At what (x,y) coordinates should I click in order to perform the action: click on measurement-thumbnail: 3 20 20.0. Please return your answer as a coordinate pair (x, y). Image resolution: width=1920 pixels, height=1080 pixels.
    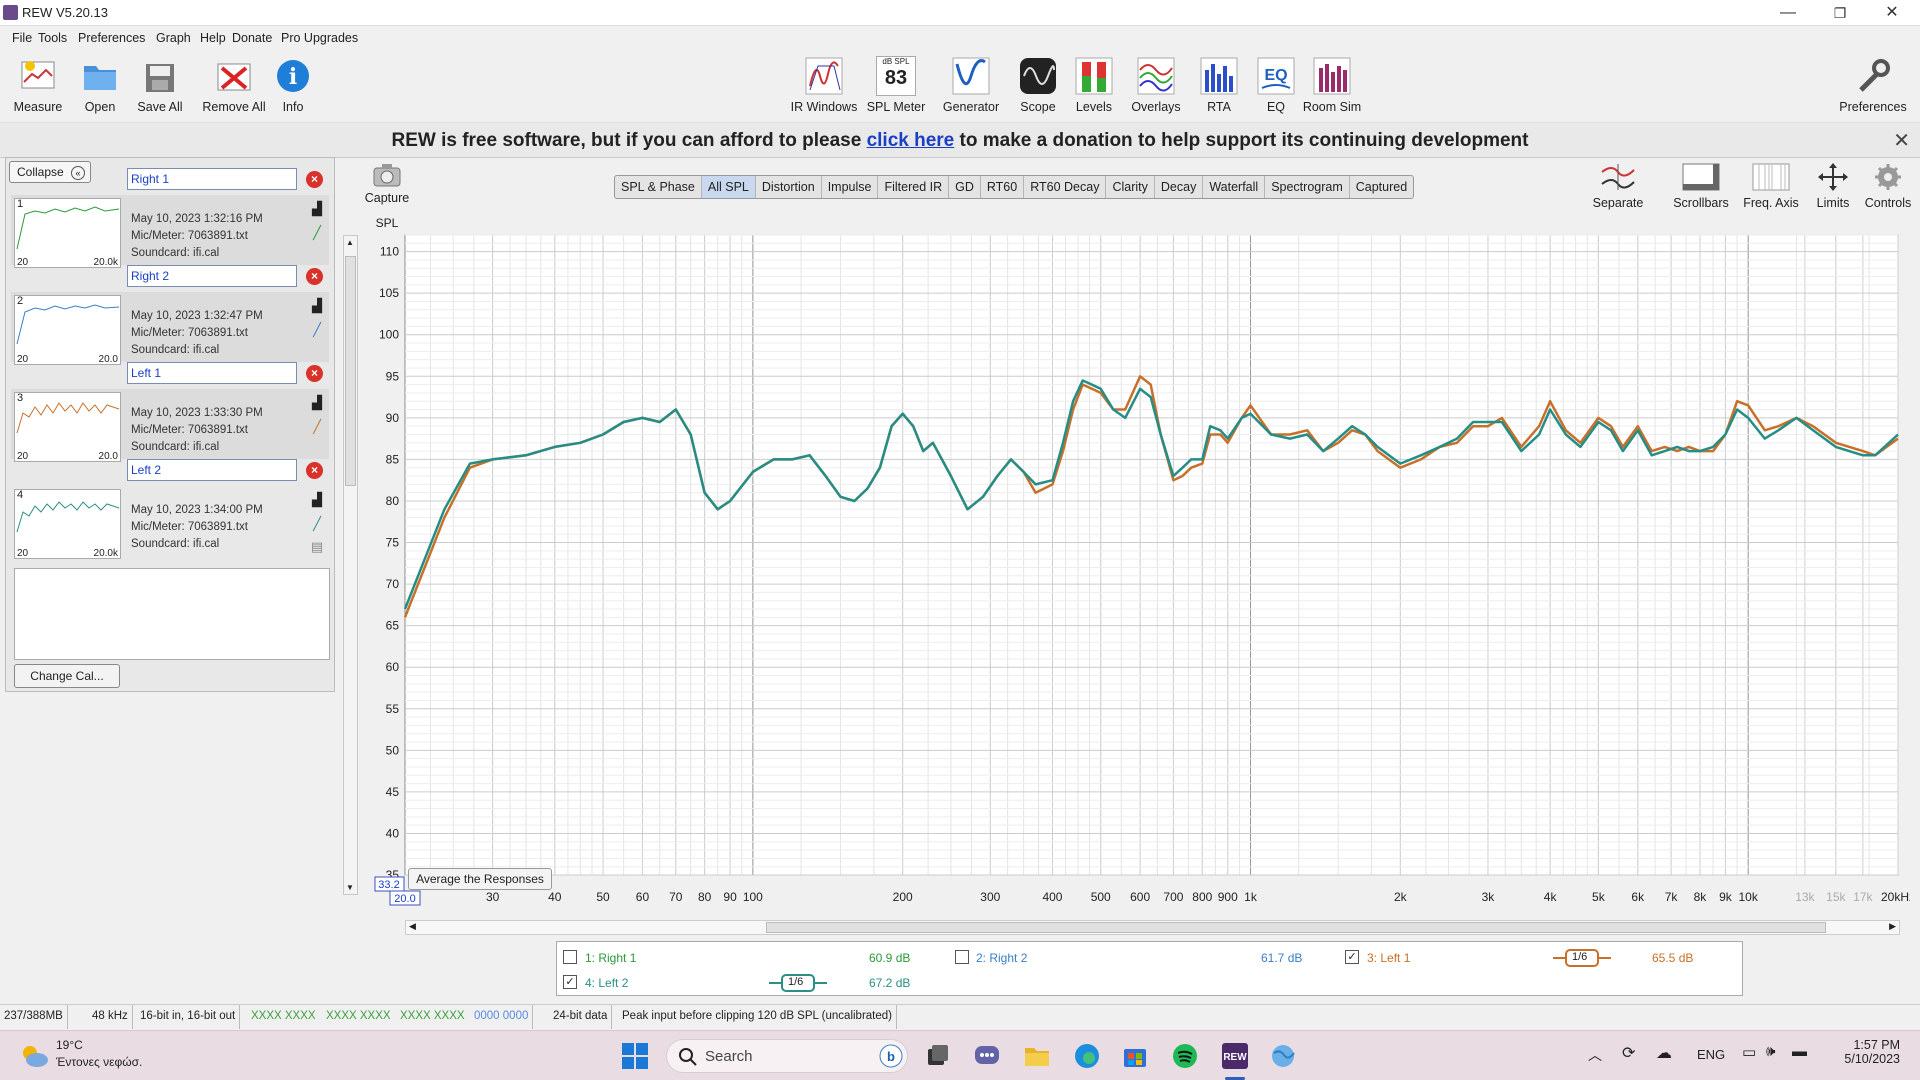
    Looking at the image, I should click on (67, 427).